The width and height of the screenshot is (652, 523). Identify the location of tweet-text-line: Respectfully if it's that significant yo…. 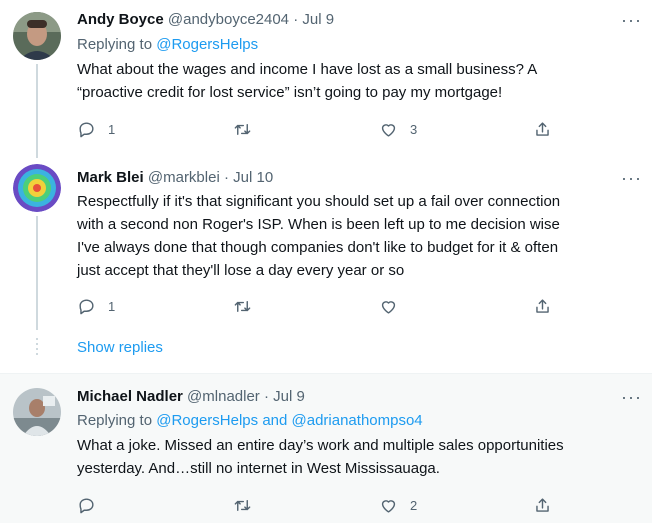
(319, 201).